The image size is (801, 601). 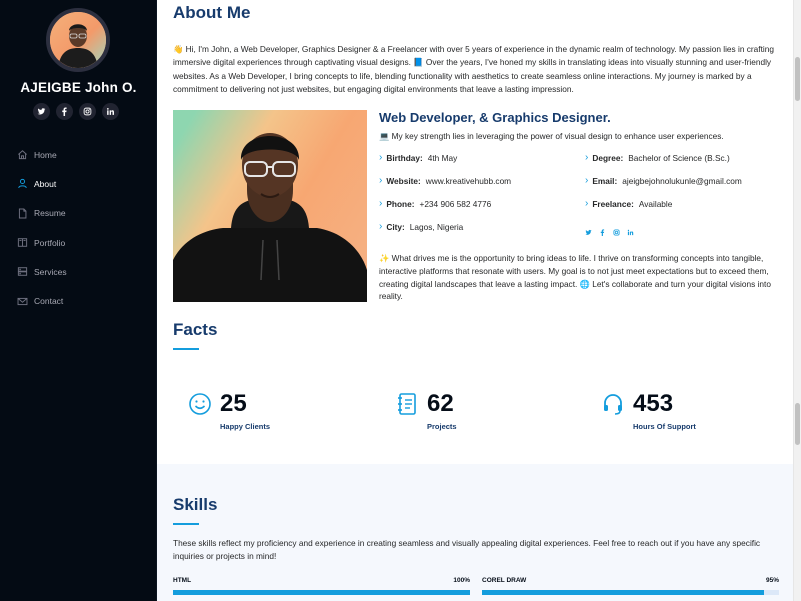 I want to click on info-phone: › Phone: +234 906 582 4776, so click(x=435, y=203).